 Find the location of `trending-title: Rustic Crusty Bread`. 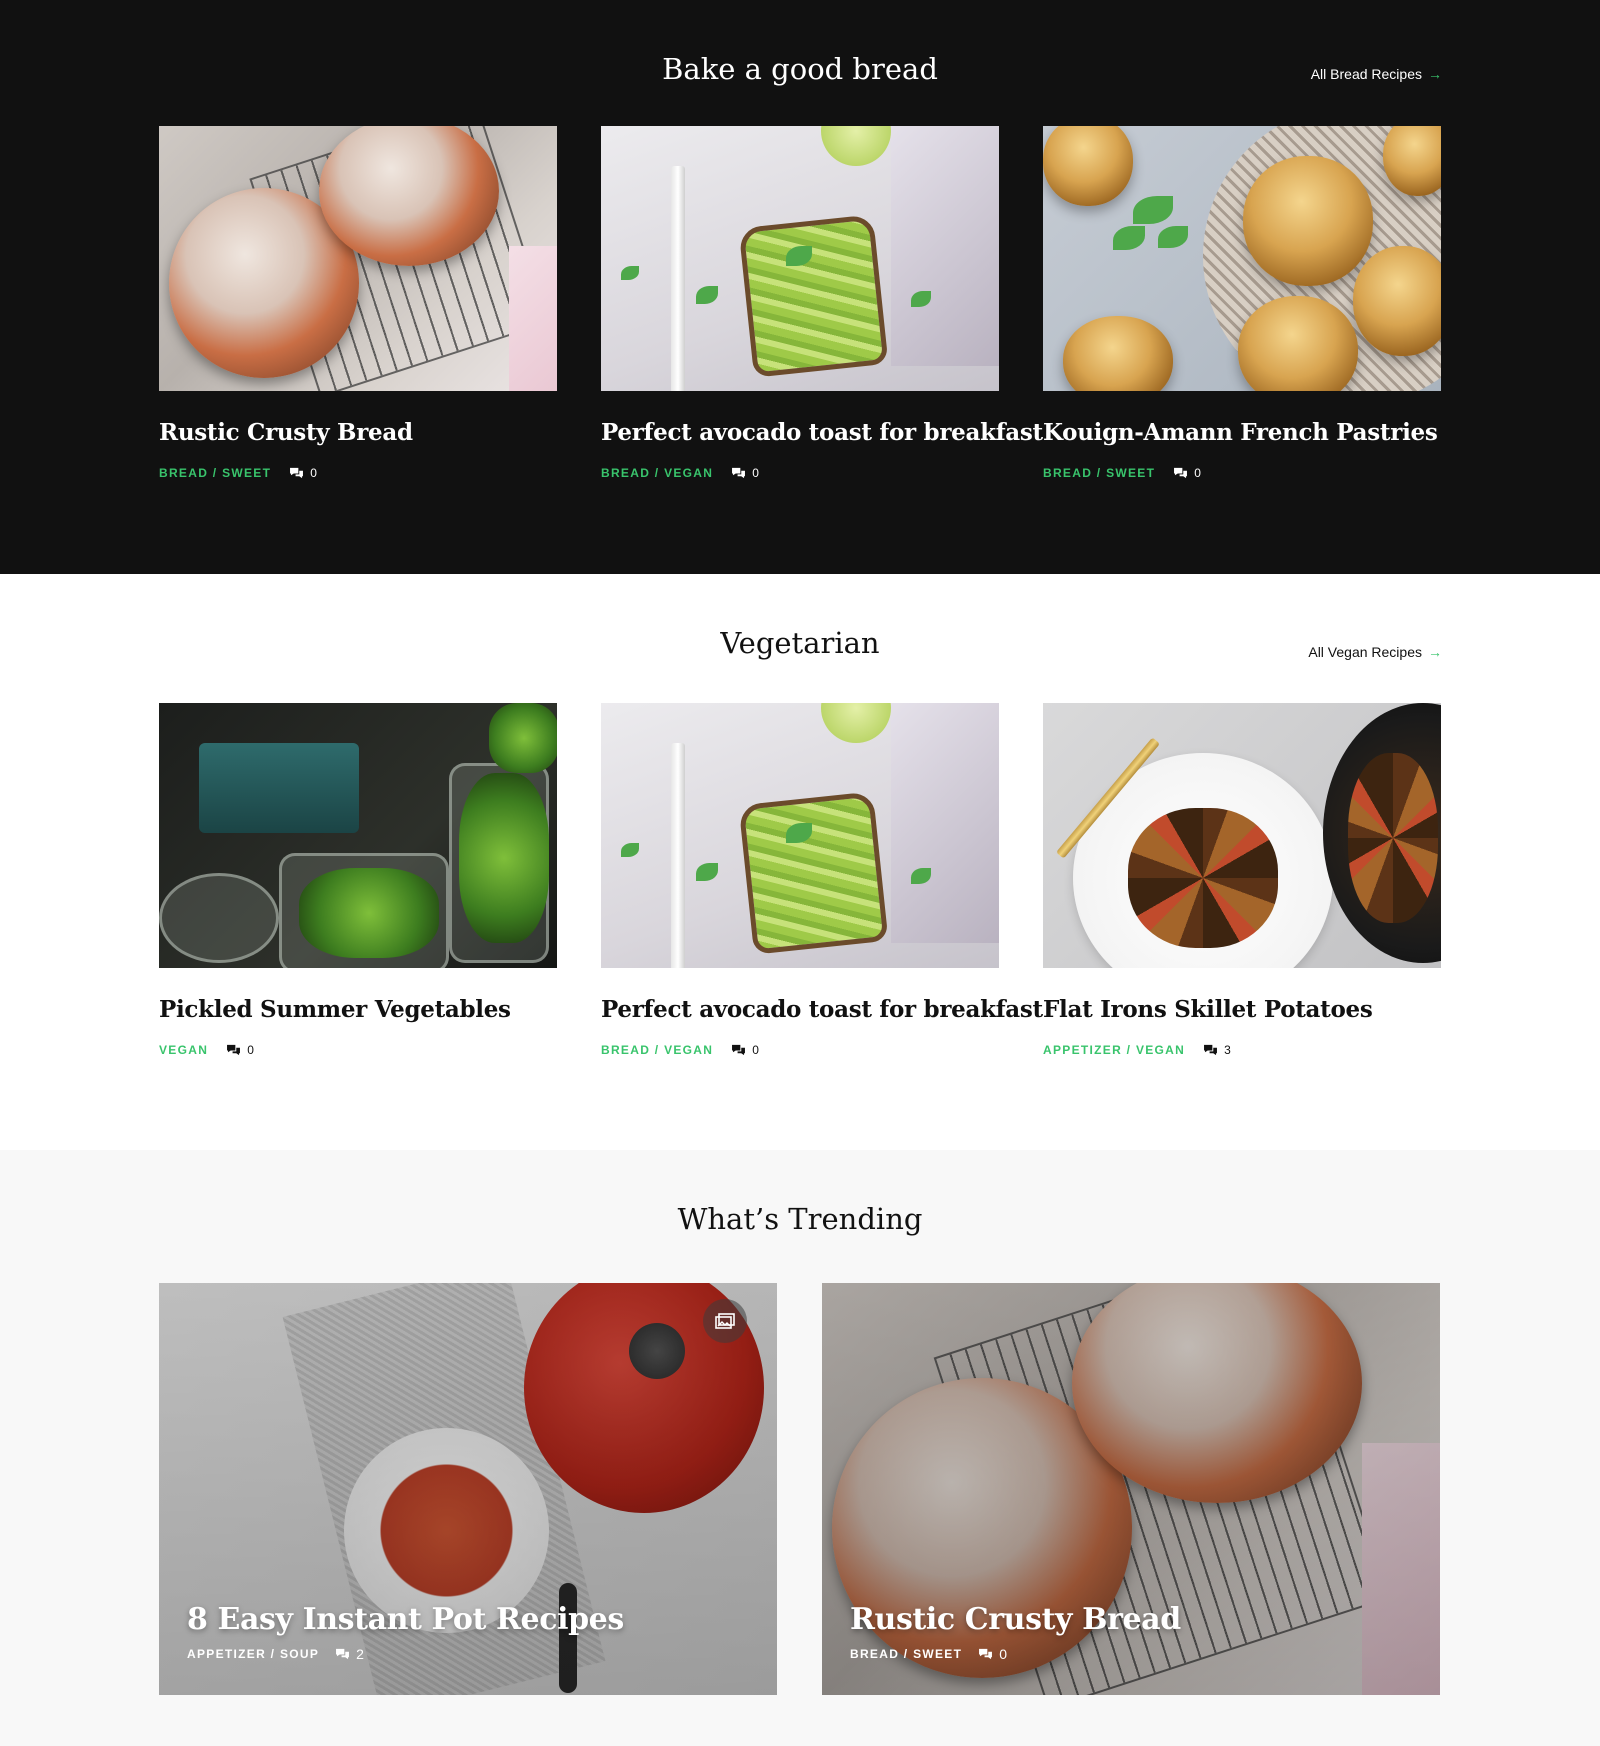

trending-title: Rustic Crusty Bread is located at coordinates (1015, 1619).